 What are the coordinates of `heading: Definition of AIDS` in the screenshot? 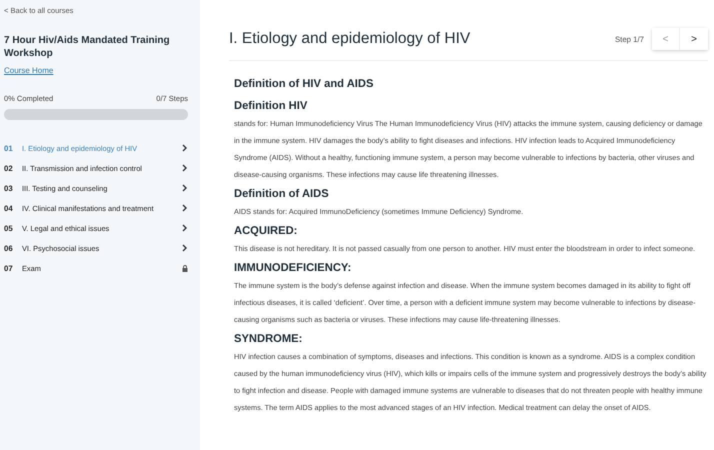 It's located at (282, 194).